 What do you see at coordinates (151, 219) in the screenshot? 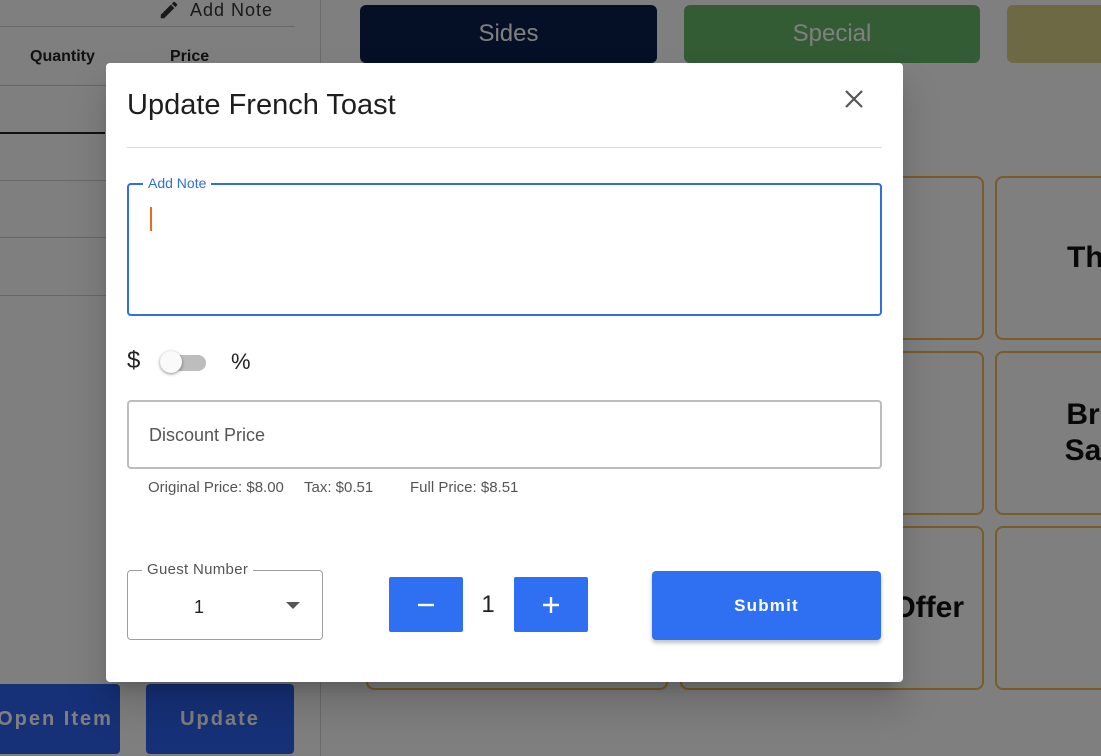
I see `text-cursor` at bounding box center [151, 219].